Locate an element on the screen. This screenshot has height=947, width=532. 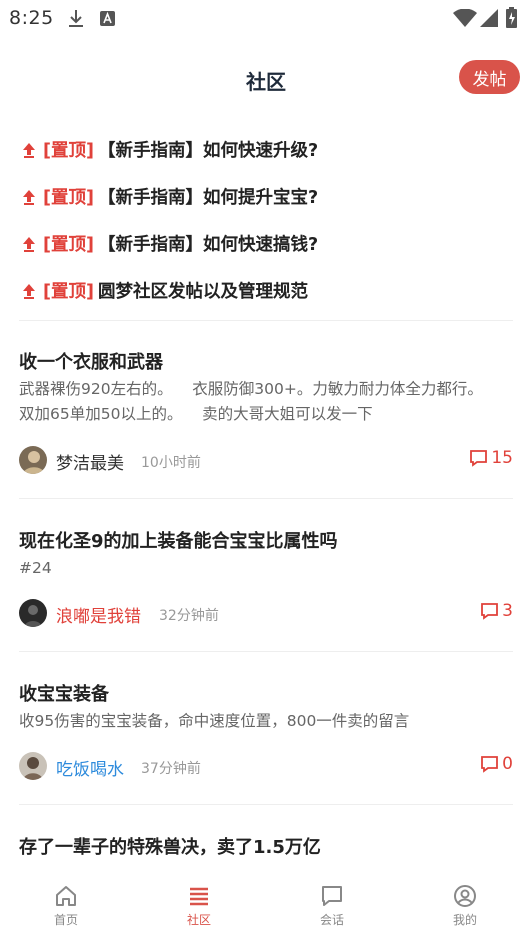
list-icon is located at coordinates (199, 896).